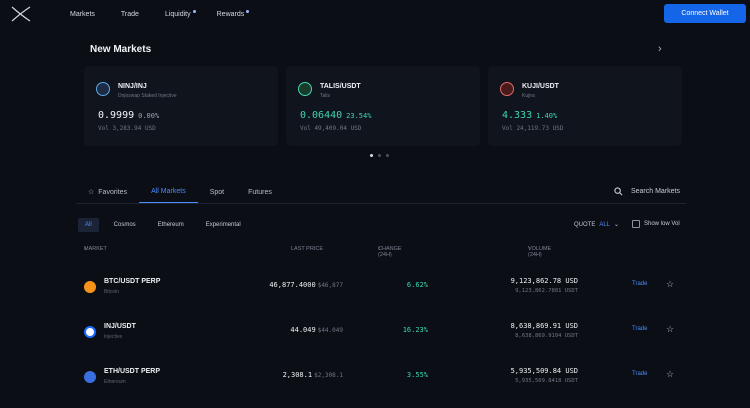 The image size is (750, 408). I want to click on col-market-label: MARKET, so click(95, 249).